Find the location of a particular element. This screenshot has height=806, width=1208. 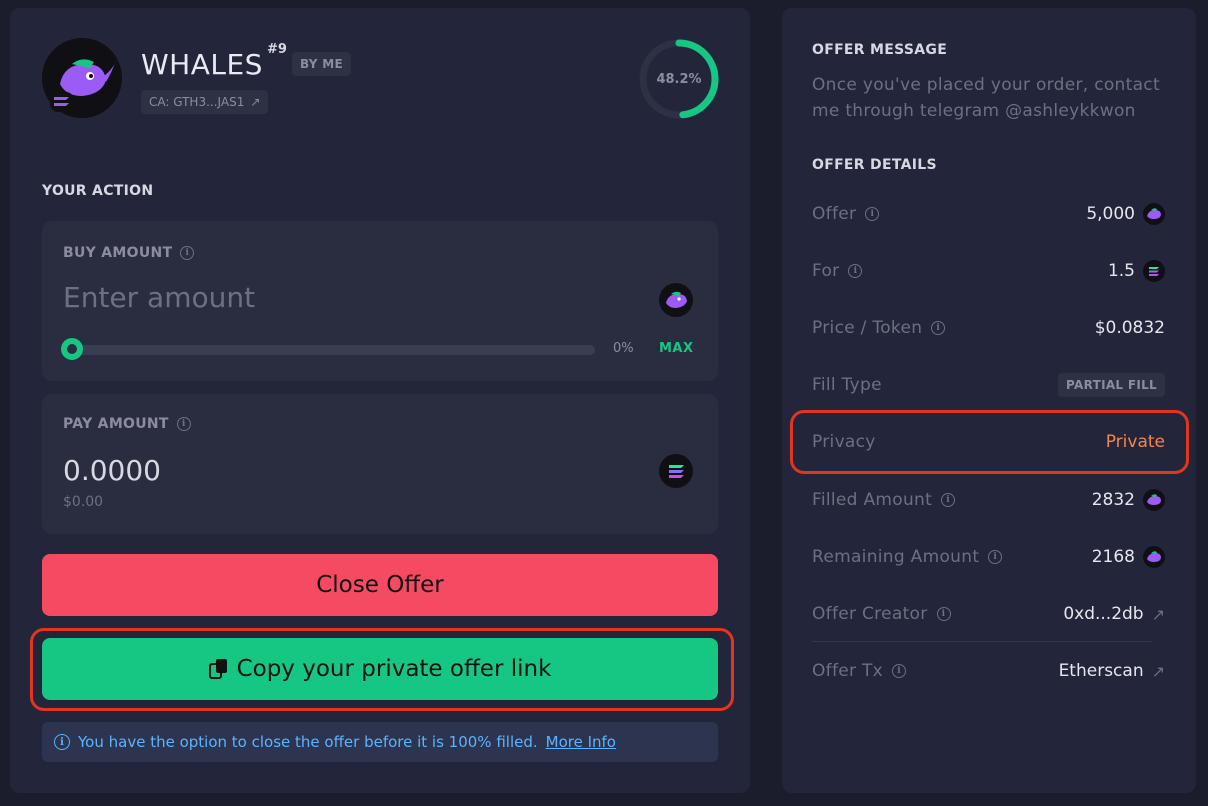

offer-creator-address: 0xd...2db is located at coordinates (1103, 614).